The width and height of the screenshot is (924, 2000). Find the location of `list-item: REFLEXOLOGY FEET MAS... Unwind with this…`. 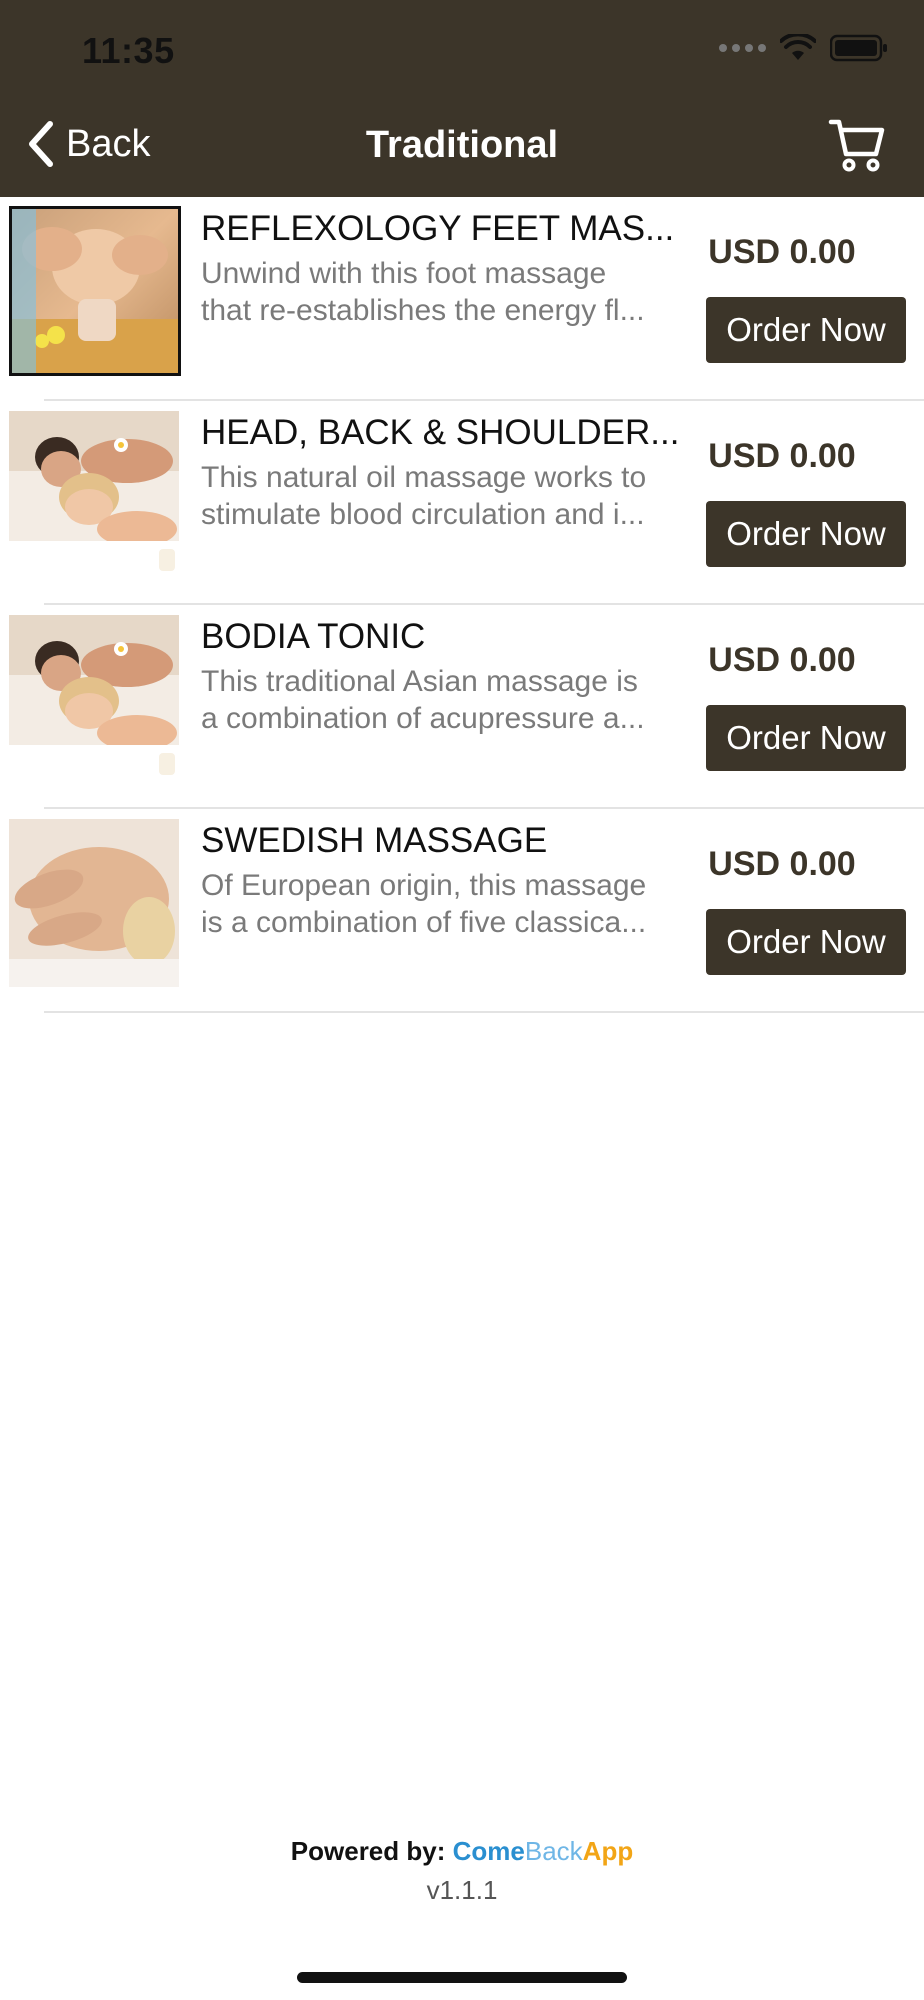

list-item: REFLEXOLOGY FEET MAS... Unwind with this… is located at coordinates (462, 299).